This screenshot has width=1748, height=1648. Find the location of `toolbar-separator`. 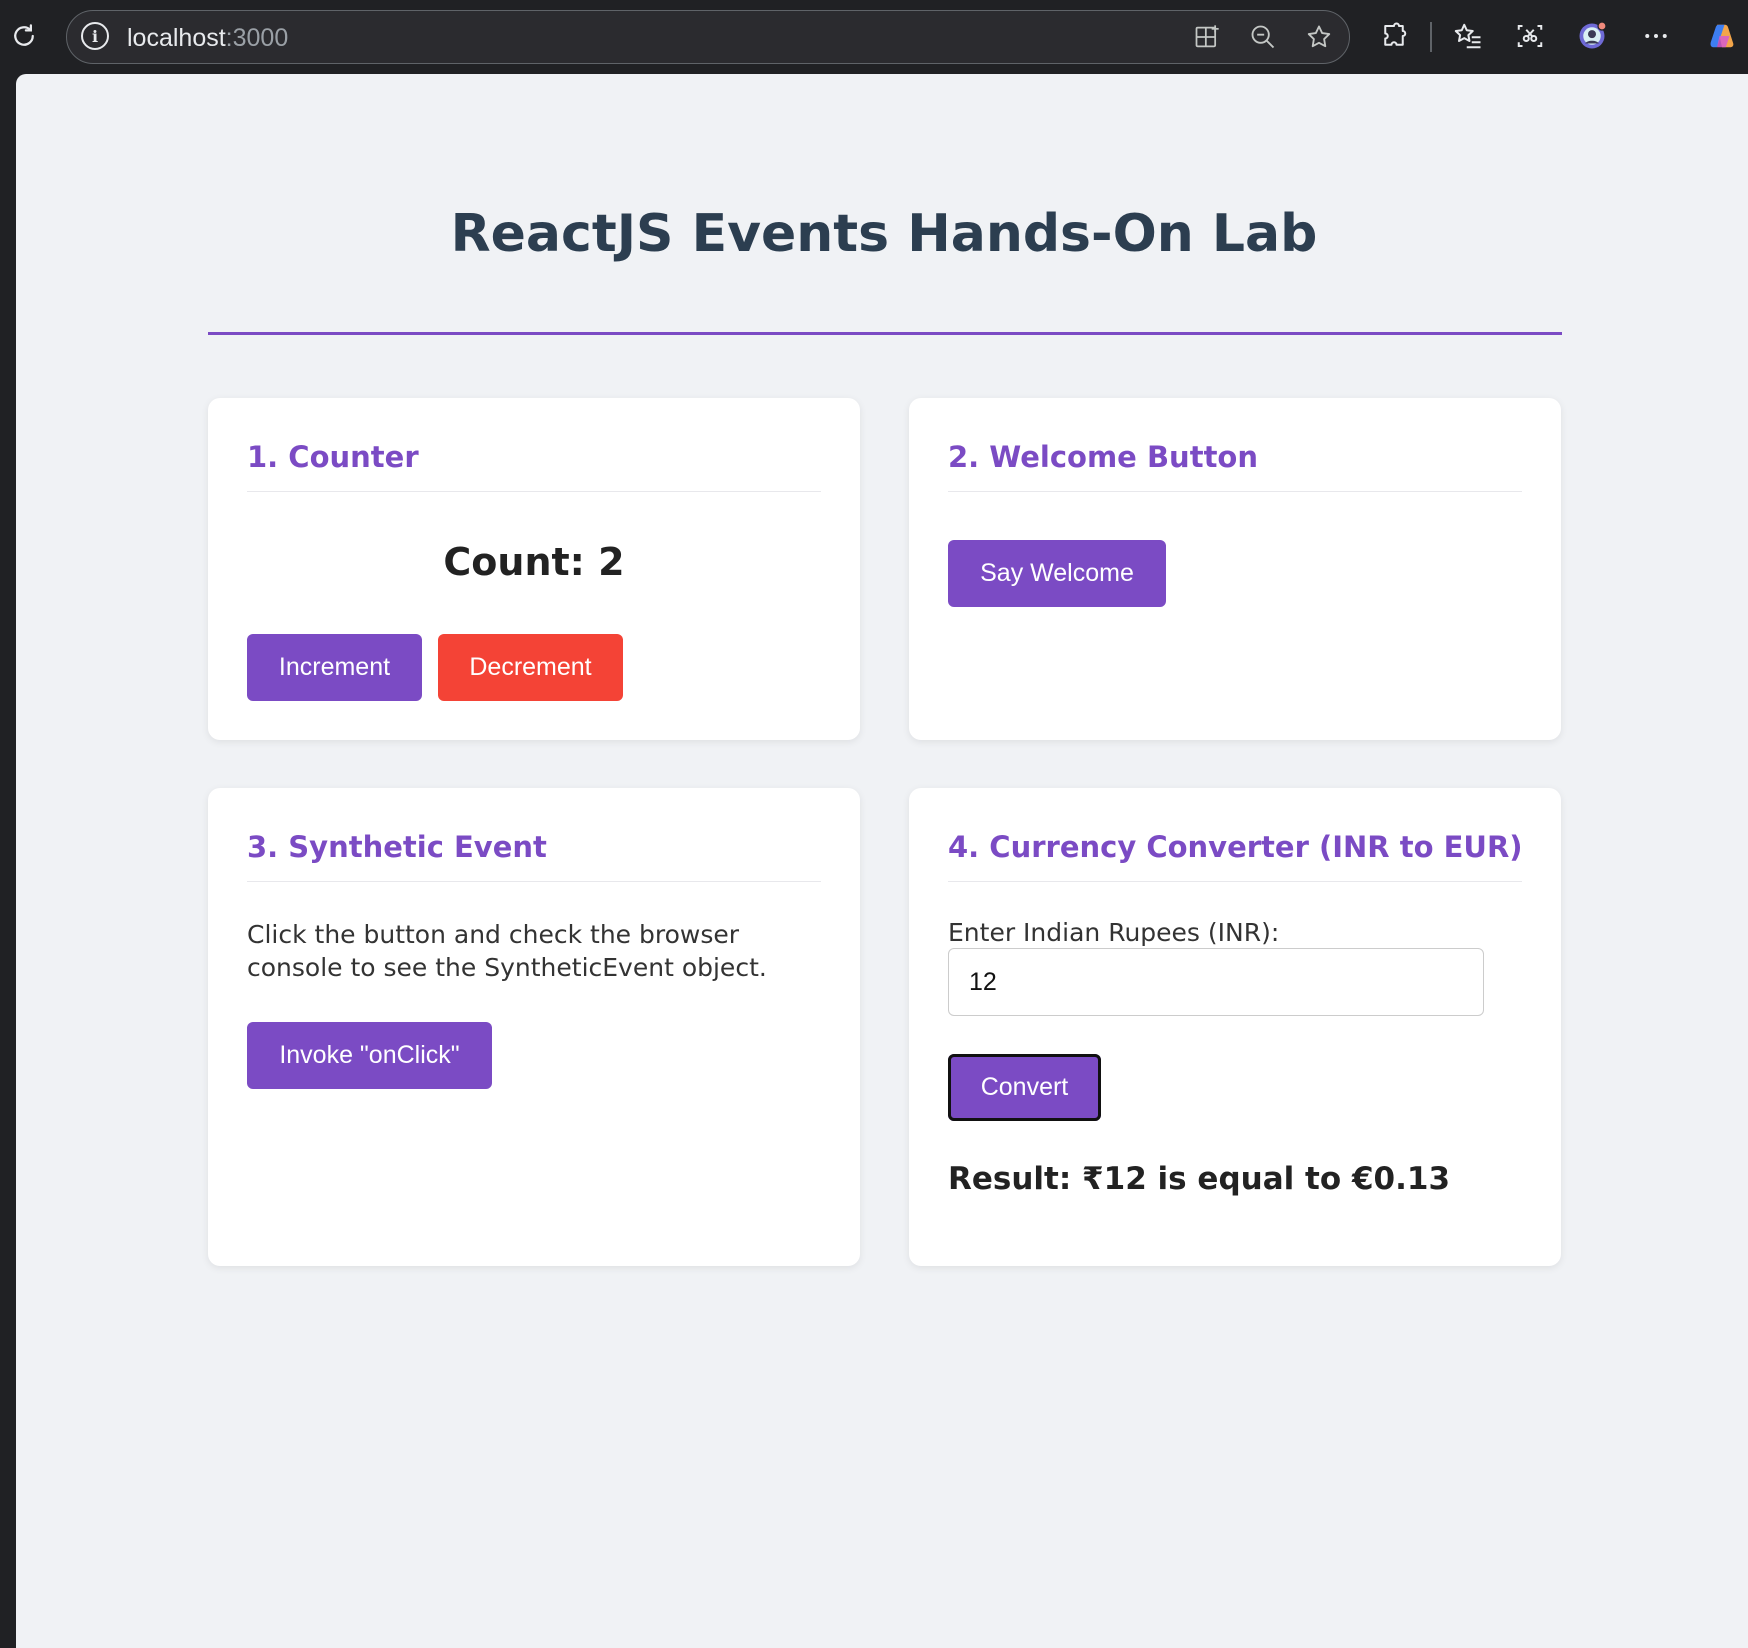

toolbar-separator is located at coordinates (1431, 37).